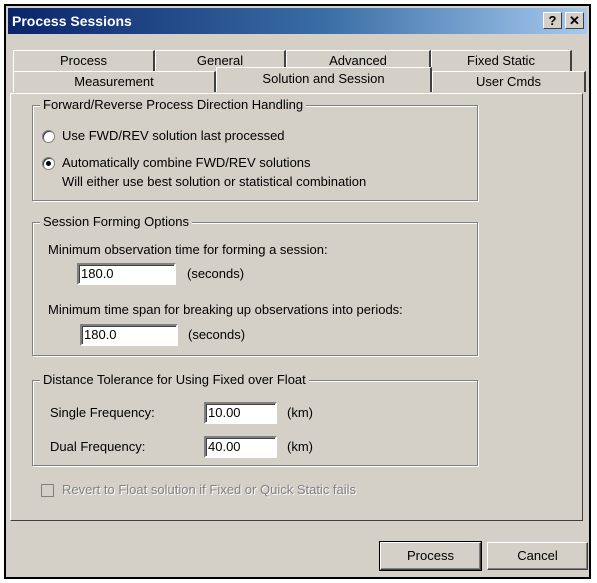  Describe the element at coordinates (102, 412) in the screenshot. I see `single-frequency-label: Single Frequency:` at that location.